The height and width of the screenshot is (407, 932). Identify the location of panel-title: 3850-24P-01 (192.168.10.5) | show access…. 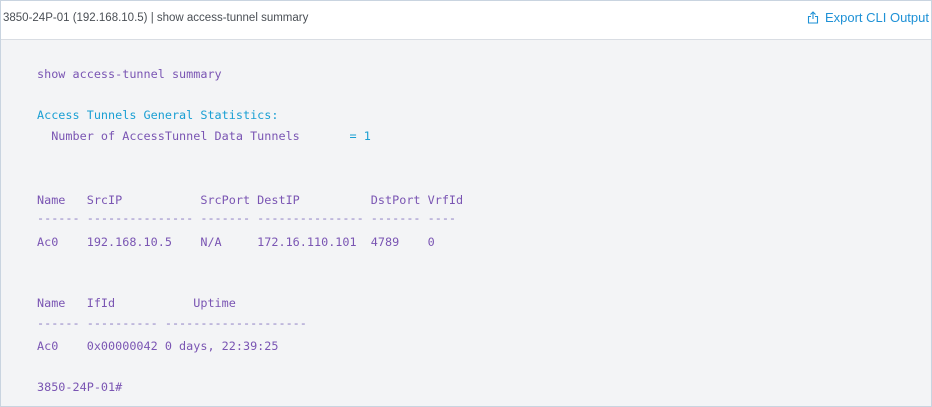
(156, 18).